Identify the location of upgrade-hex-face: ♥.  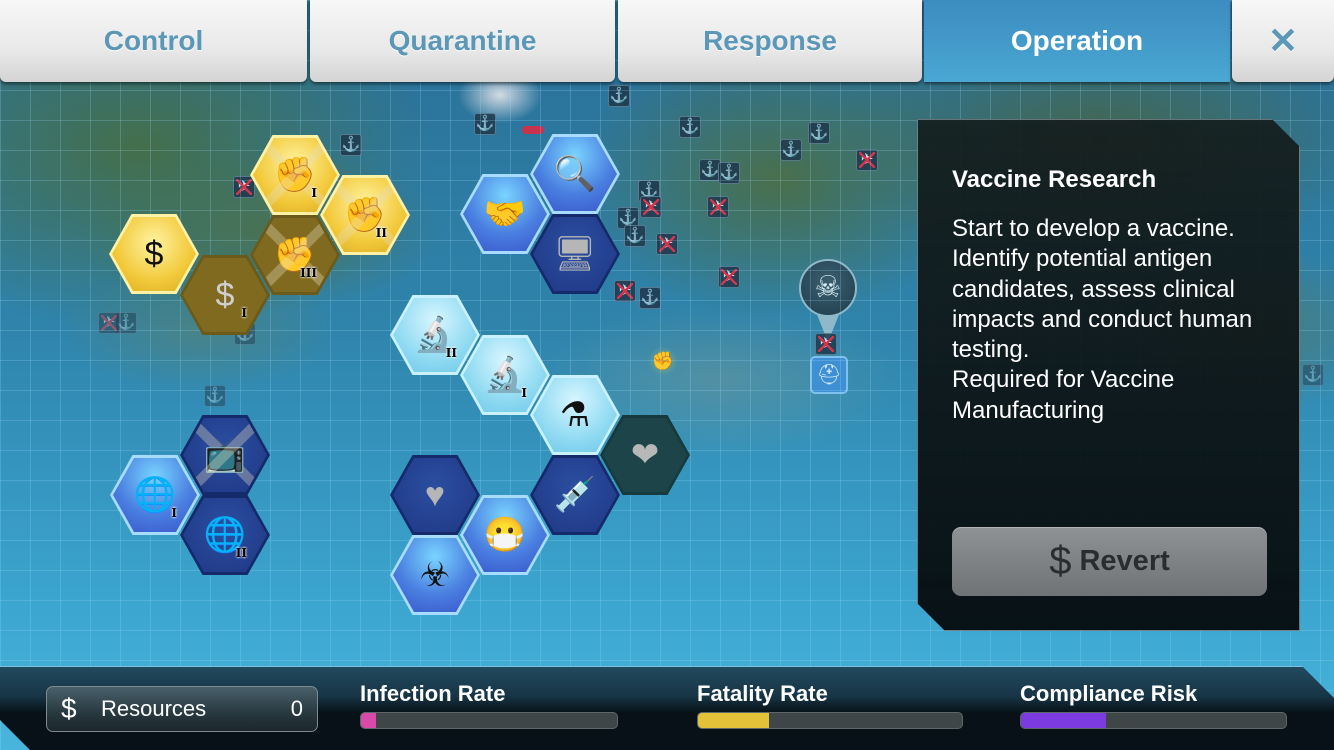
(435, 495).